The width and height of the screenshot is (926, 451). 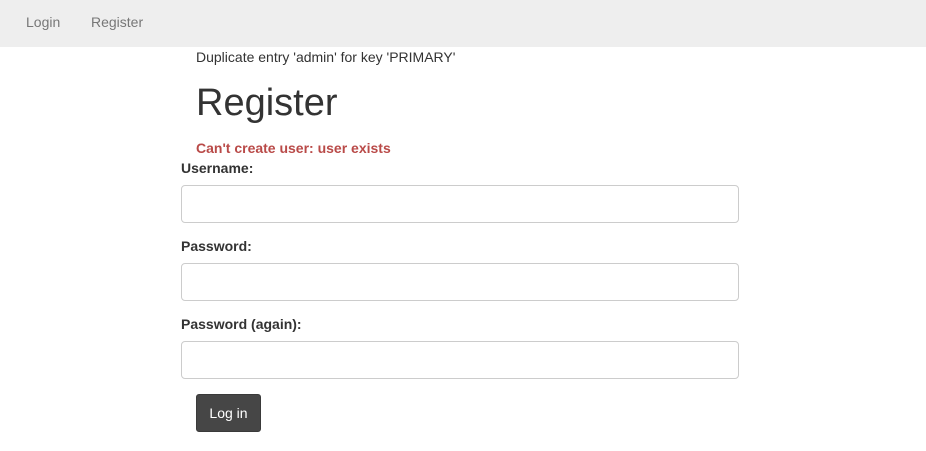 I want to click on page-title: Register, so click(x=267, y=103).